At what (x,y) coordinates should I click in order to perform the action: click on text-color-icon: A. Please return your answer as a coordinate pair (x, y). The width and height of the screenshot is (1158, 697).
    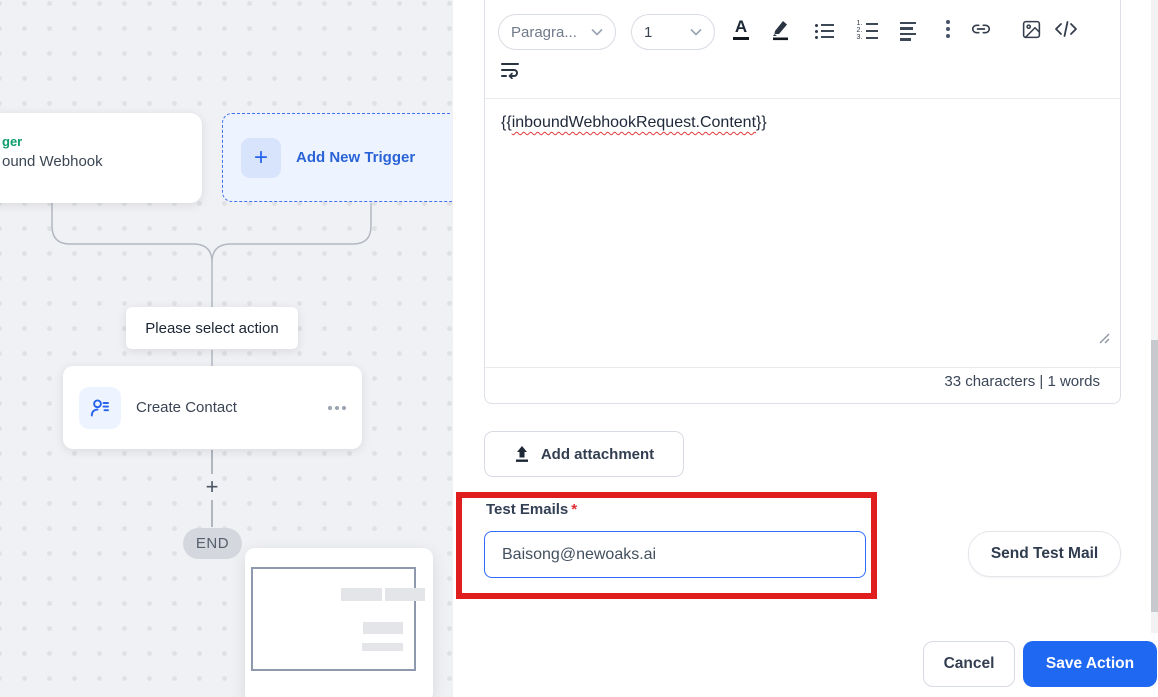
    Looking at the image, I should click on (741, 29).